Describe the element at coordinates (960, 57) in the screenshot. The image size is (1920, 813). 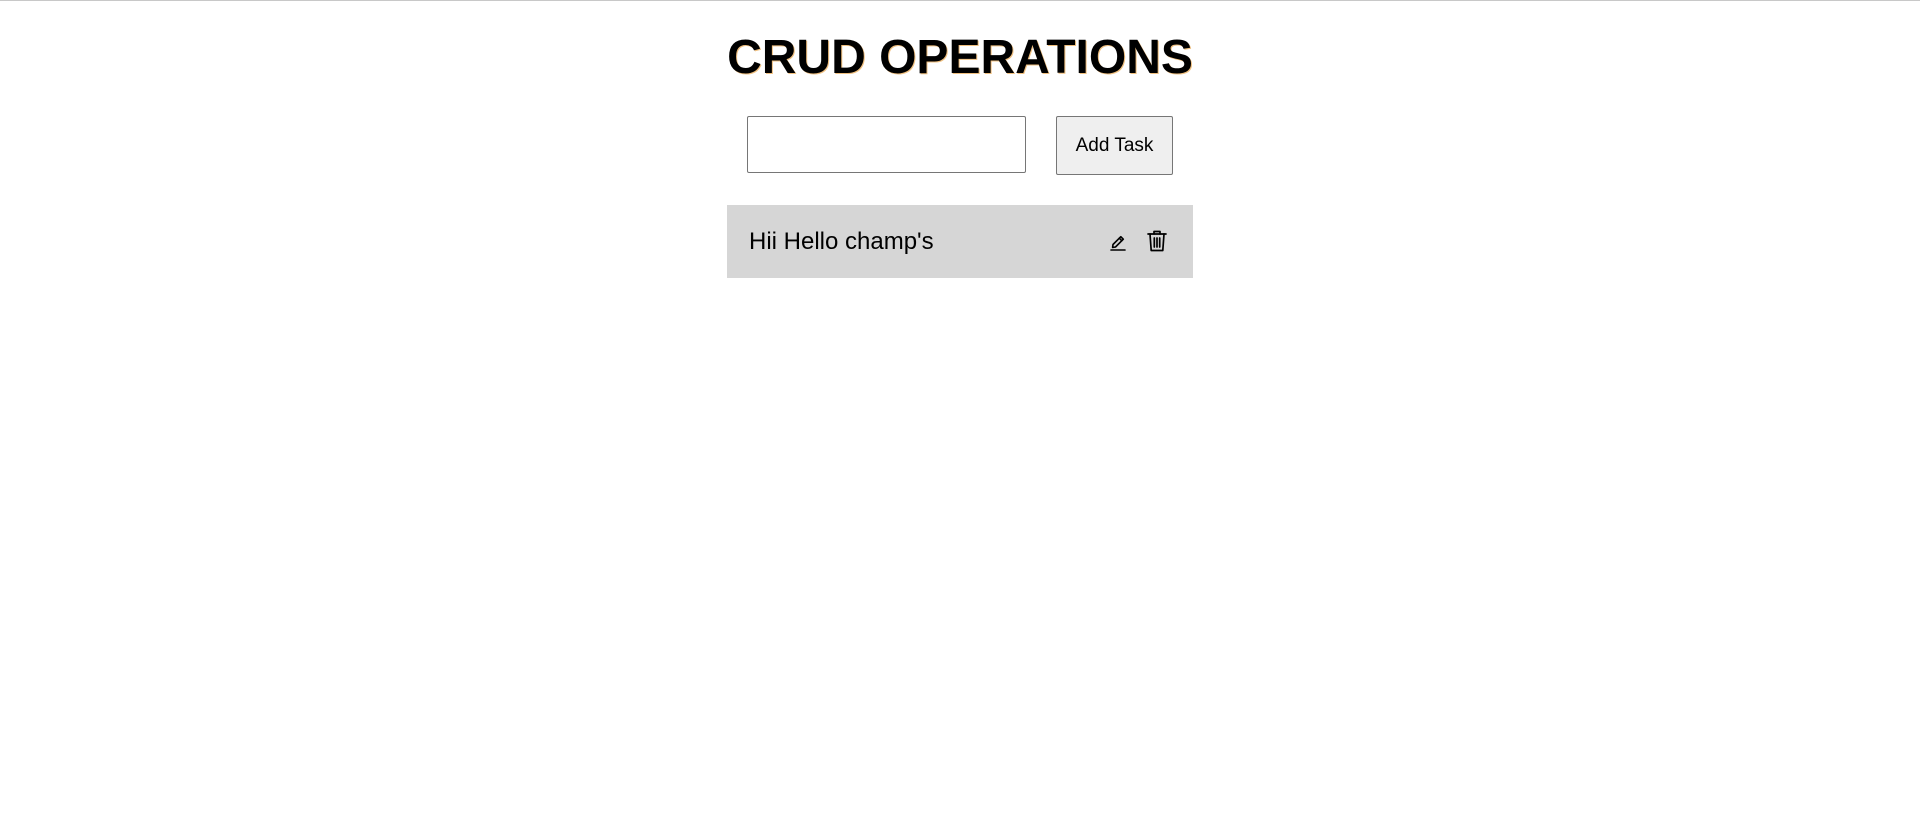
I see `page-title: CRUD OPERATIONS` at that location.